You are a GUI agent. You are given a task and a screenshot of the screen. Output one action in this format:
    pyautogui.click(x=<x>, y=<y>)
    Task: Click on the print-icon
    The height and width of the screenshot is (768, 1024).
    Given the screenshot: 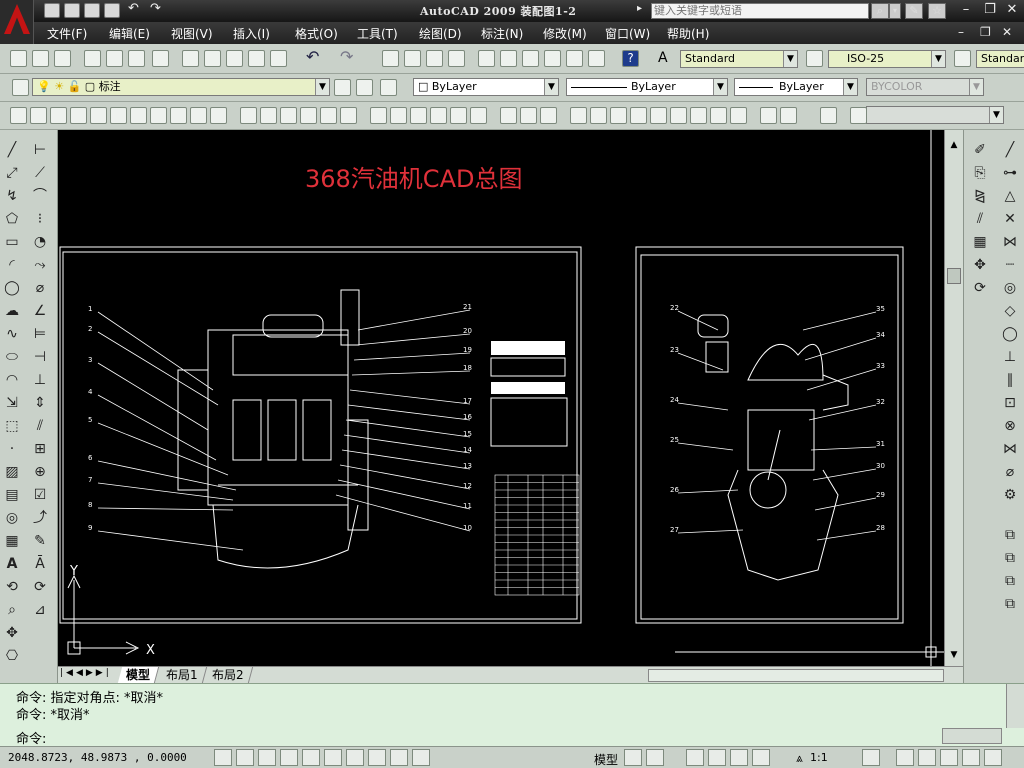 What is the action you would take?
    pyautogui.click(x=112, y=10)
    